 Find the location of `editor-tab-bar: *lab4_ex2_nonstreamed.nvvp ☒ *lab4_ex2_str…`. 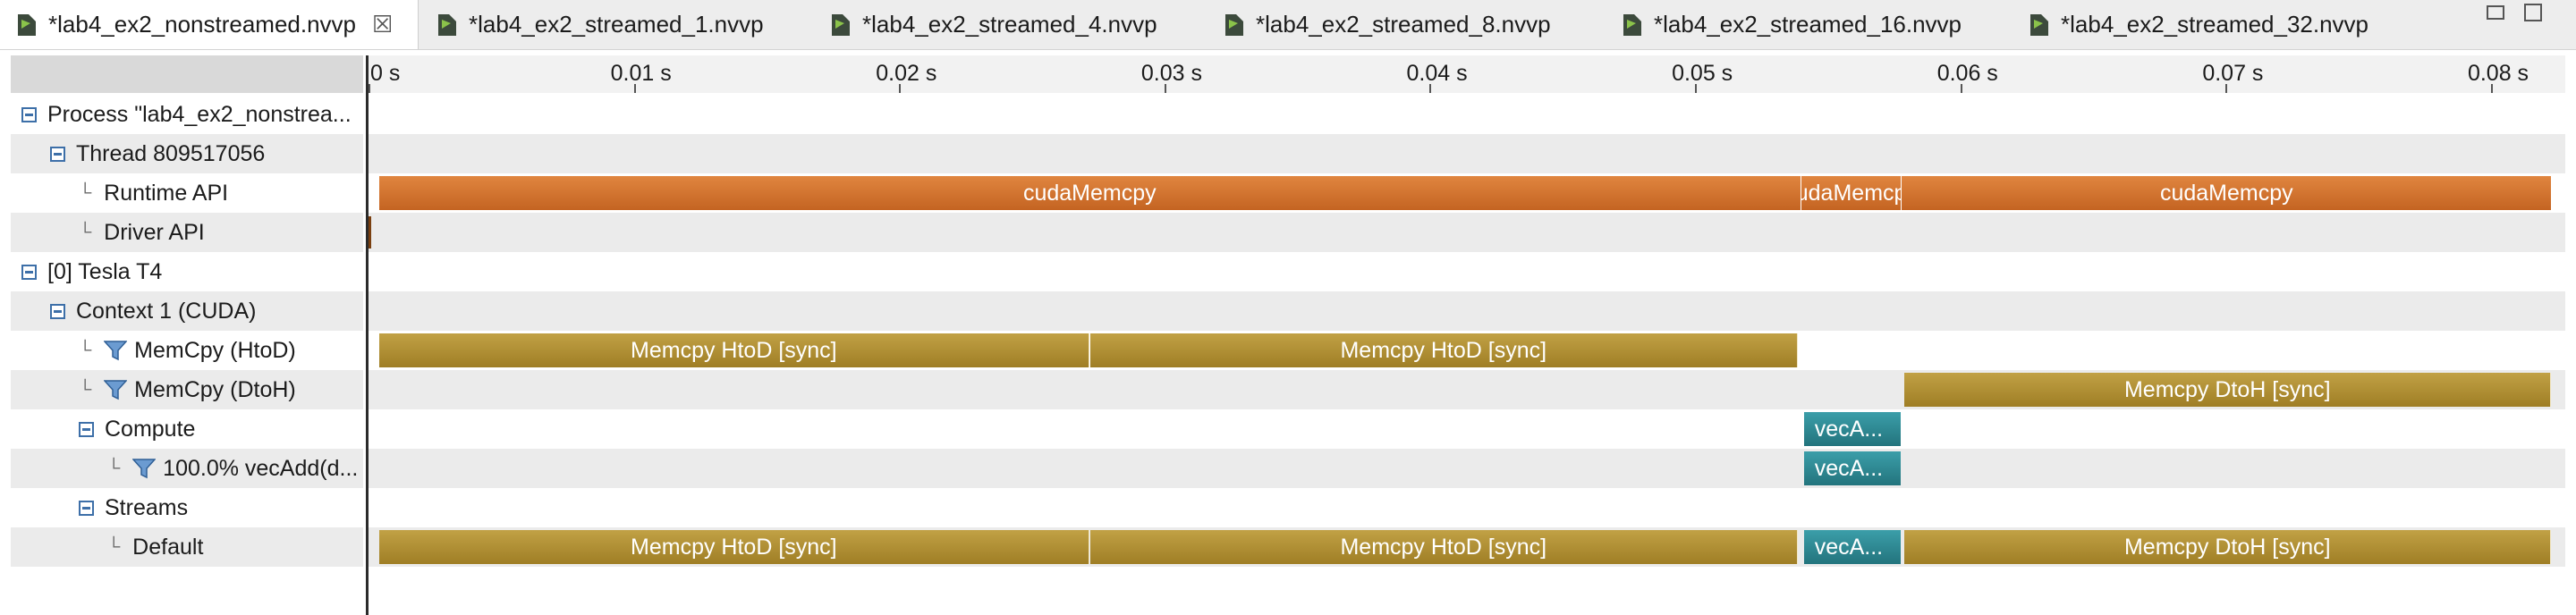

editor-tab-bar: *lab4_ex2_nonstreamed.nvvp ☒ *lab4_ex2_str… is located at coordinates (1288, 25).